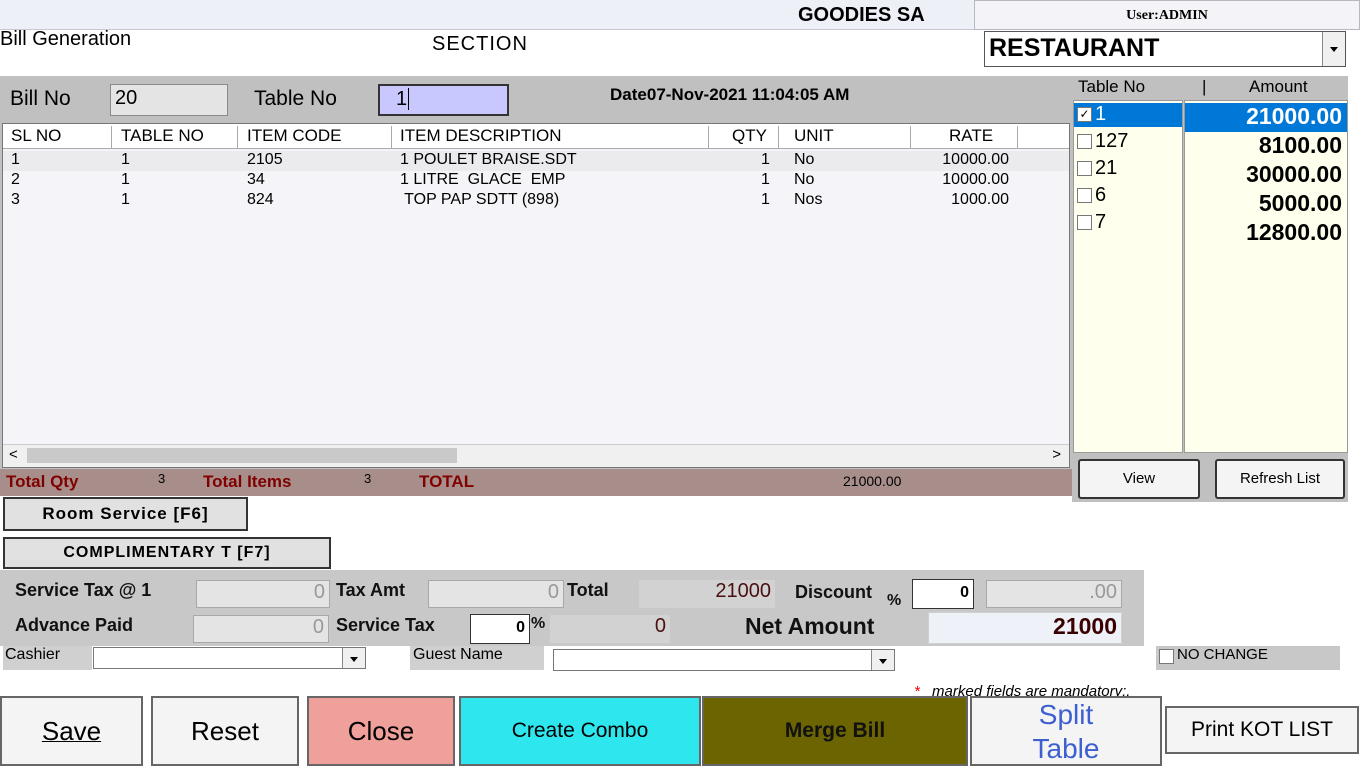 The width and height of the screenshot is (1360, 768). What do you see at coordinates (260, 199) in the screenshot?
I see `cell-item-code: 824` at bounding box center [260, 199].